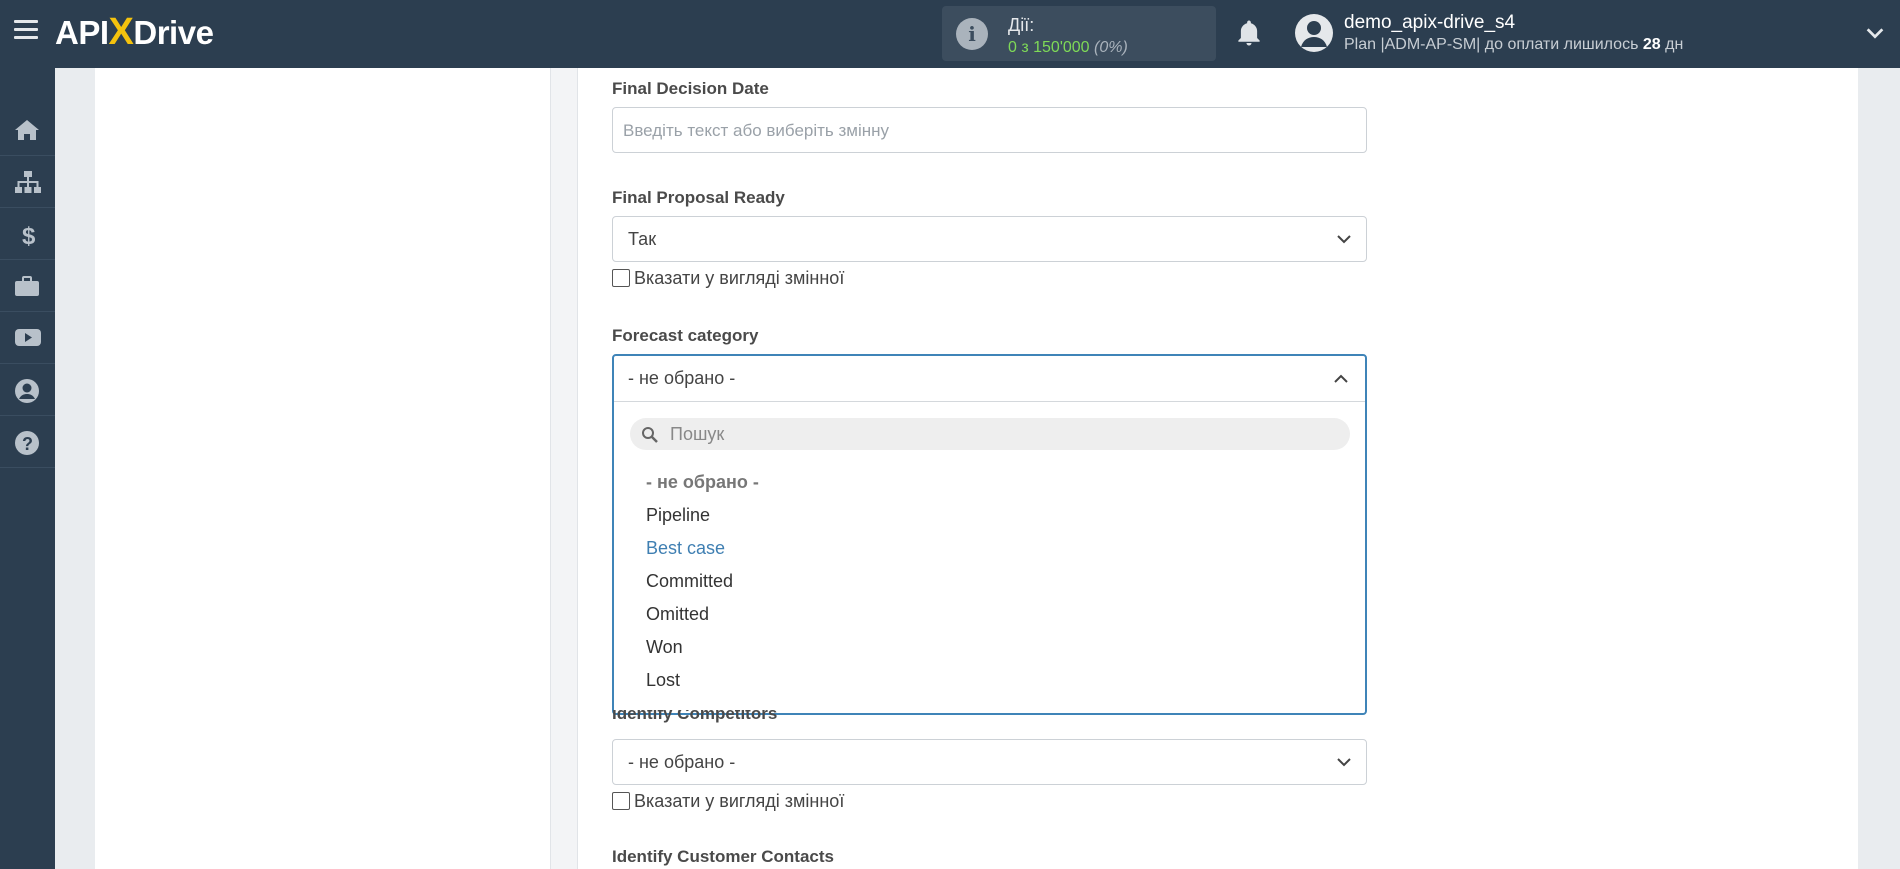  I want to click on sidebar-item-profile, so click(27, 390).